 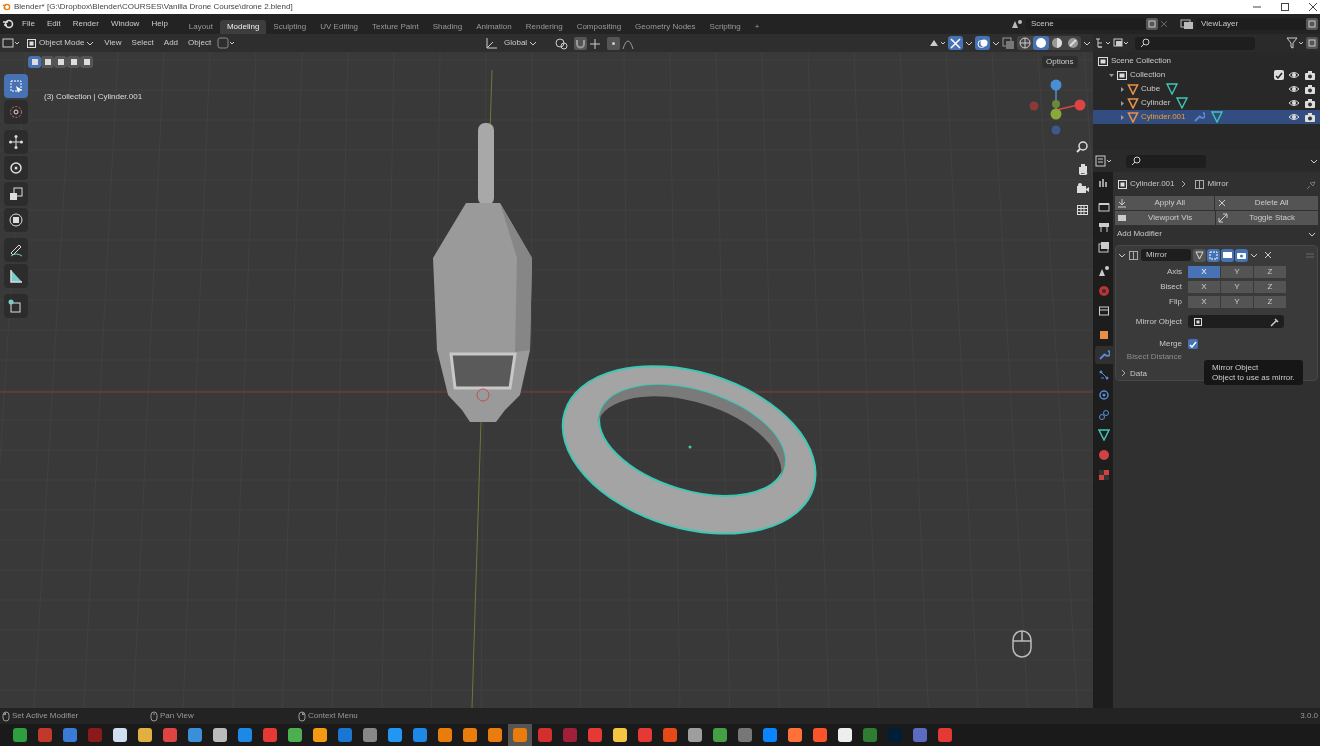 I want to click on field-label: Flip, so click(x=1175, y=302).